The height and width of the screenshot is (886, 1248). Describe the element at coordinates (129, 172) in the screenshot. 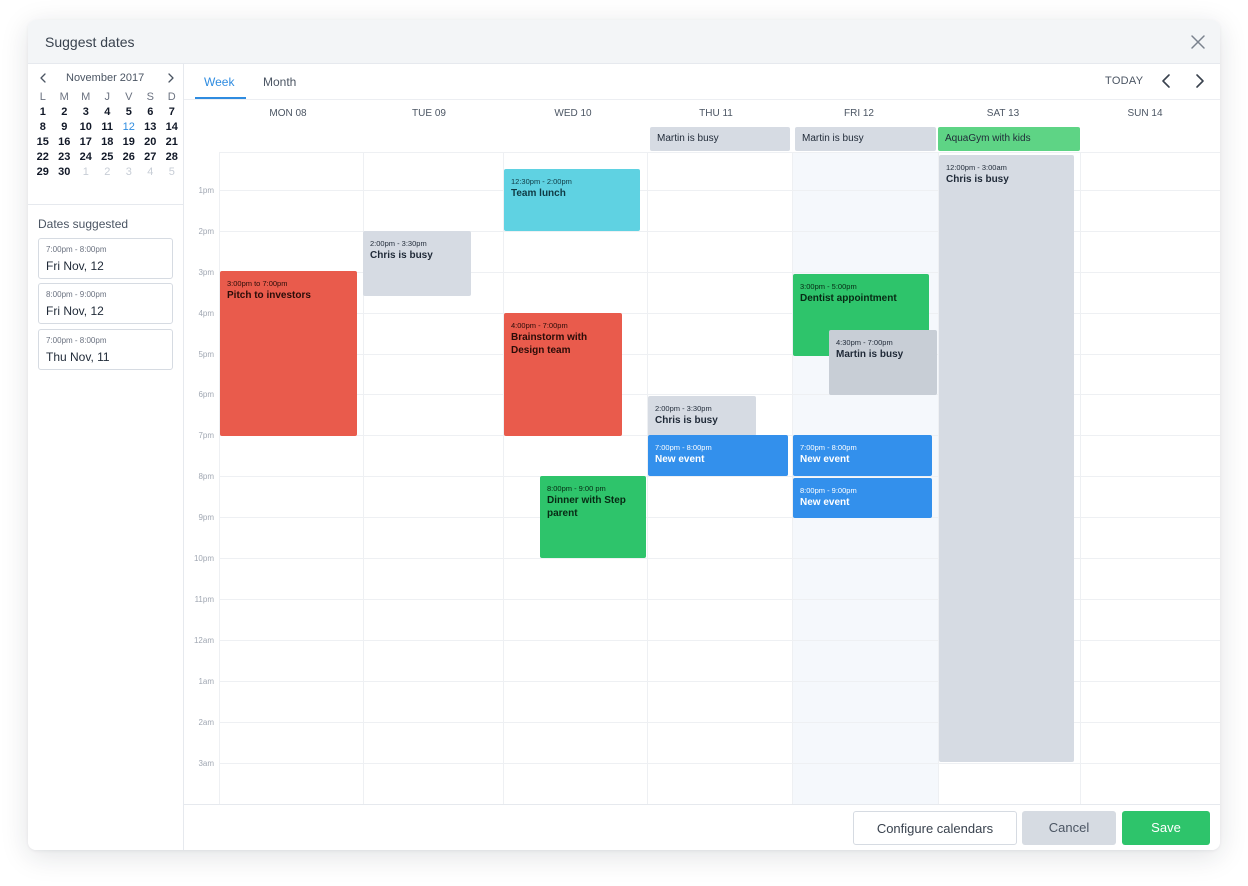

I see `mini-day-next-month: 3` at that location.